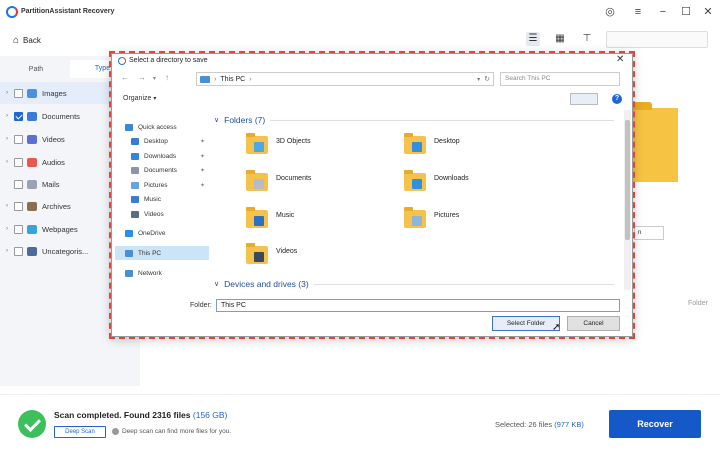 The width and height of the screenshot is (720, 450). I want to click on select-folder-button: Select Folder, so click(526, 323).